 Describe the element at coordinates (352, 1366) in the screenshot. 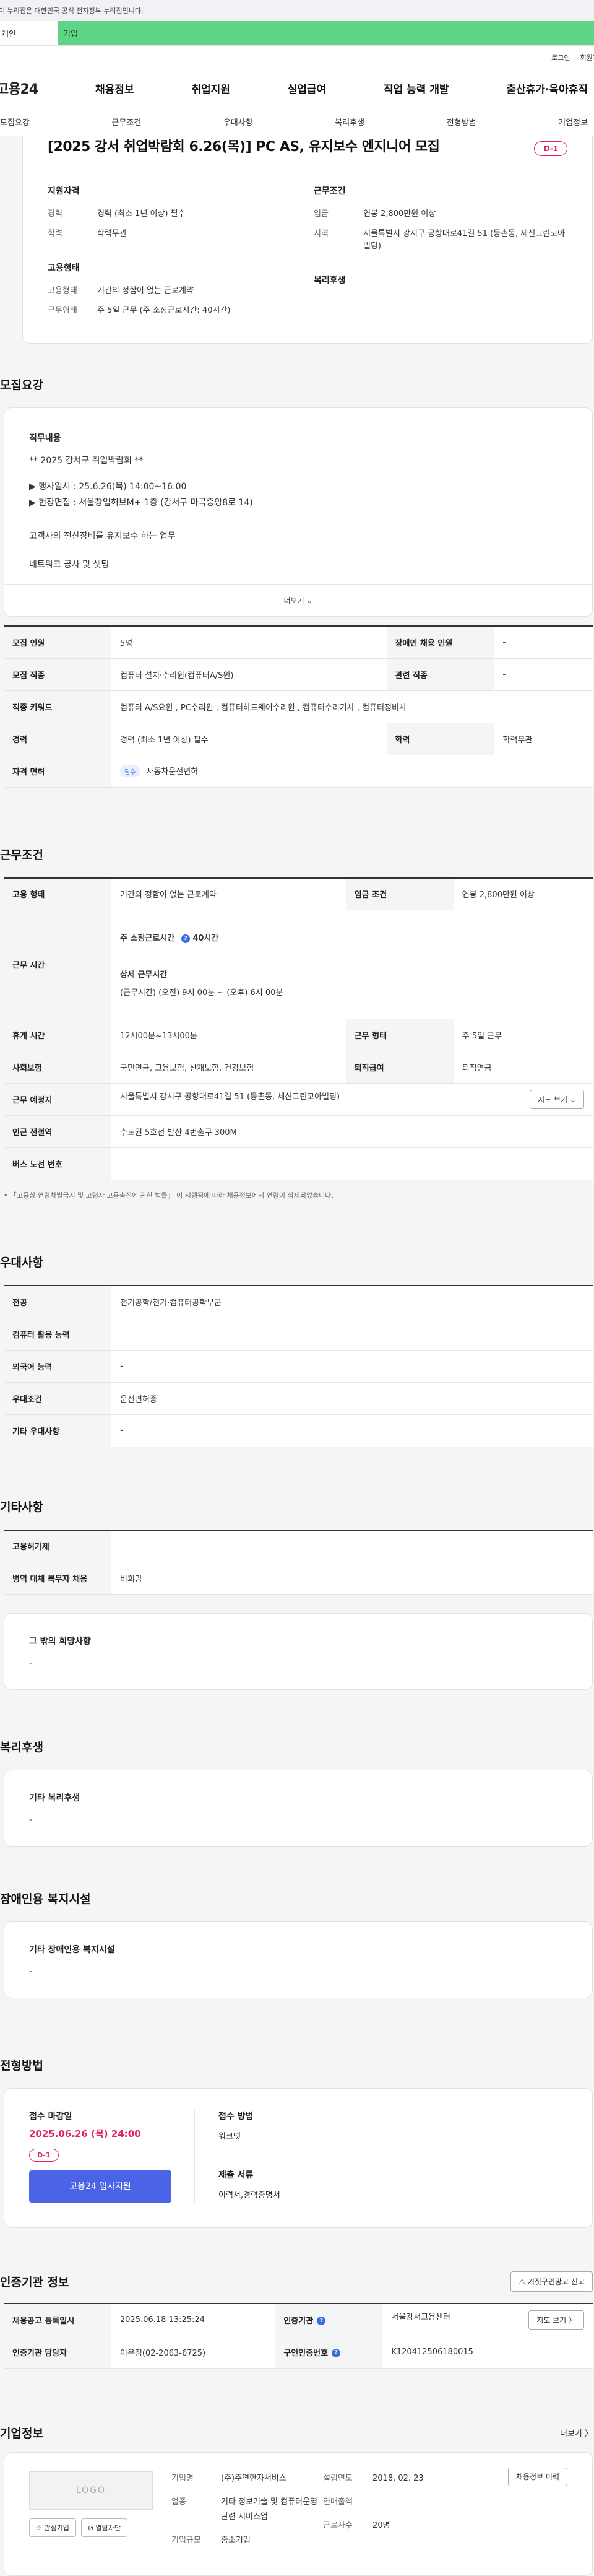

I see `td-language: -` at that location.